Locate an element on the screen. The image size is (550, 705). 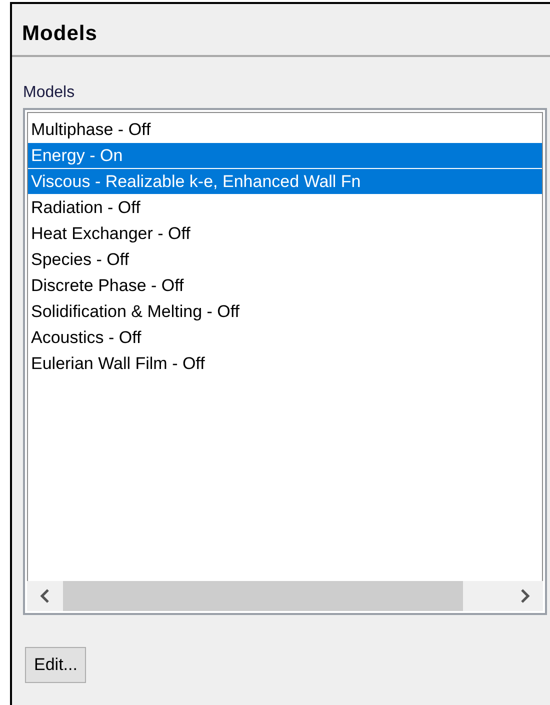
panel-title: Models is located at coordinates (60, 33).